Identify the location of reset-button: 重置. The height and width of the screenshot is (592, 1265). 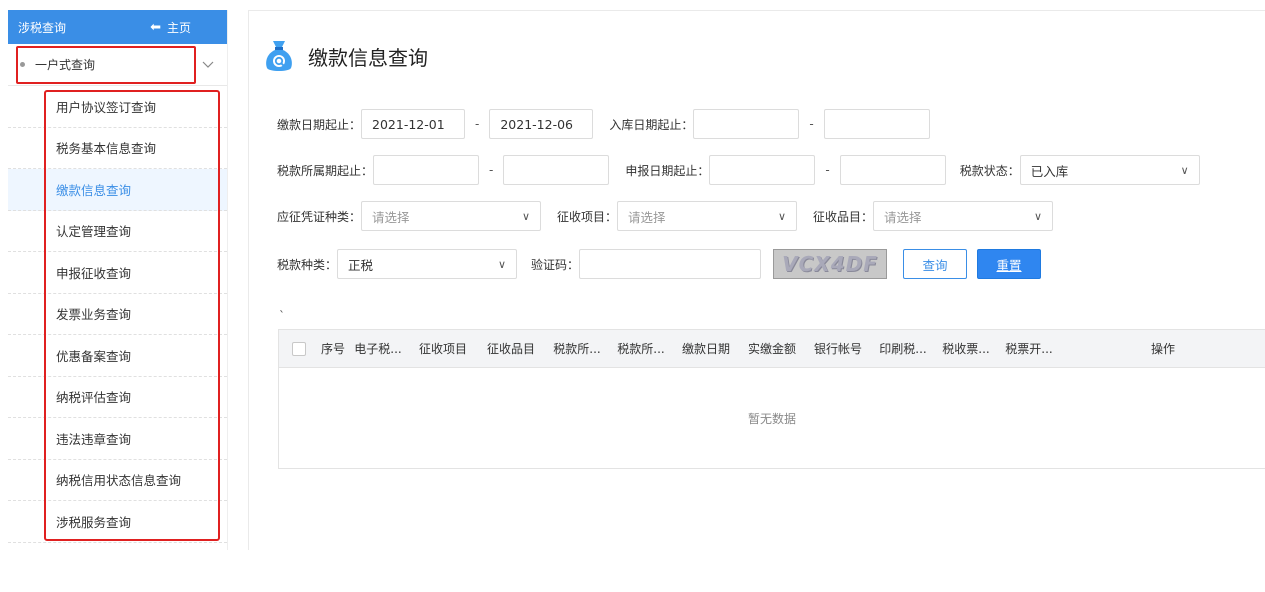
(1009, 264).